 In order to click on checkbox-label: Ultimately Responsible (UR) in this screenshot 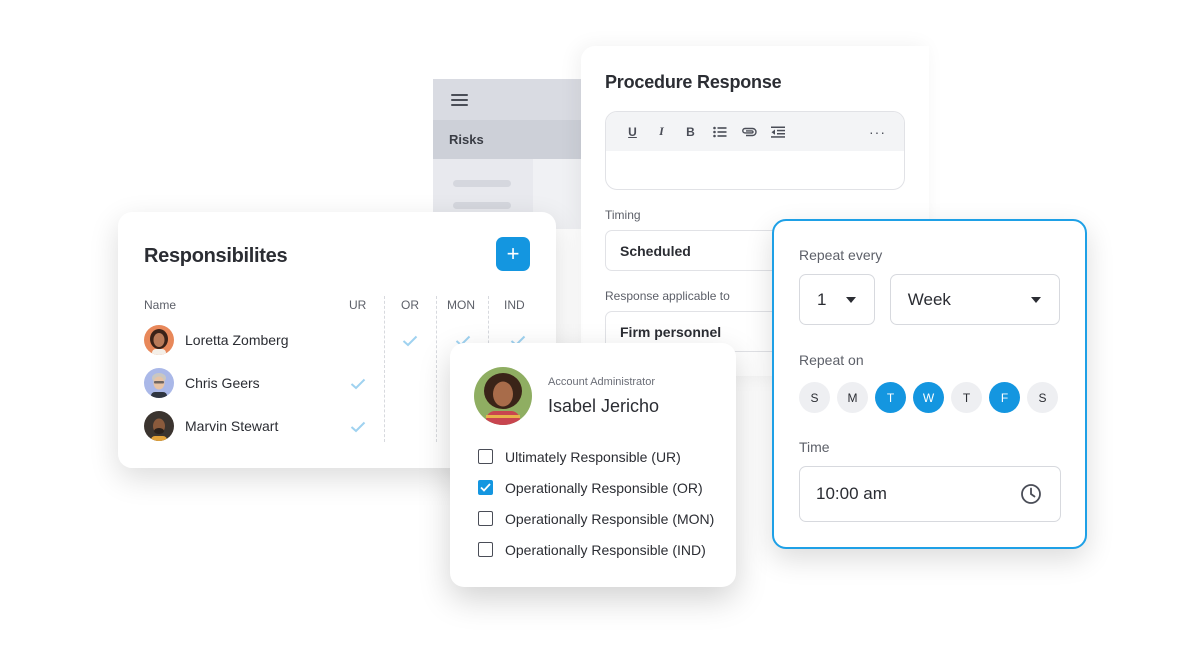, I will do `click(593, 456)`.